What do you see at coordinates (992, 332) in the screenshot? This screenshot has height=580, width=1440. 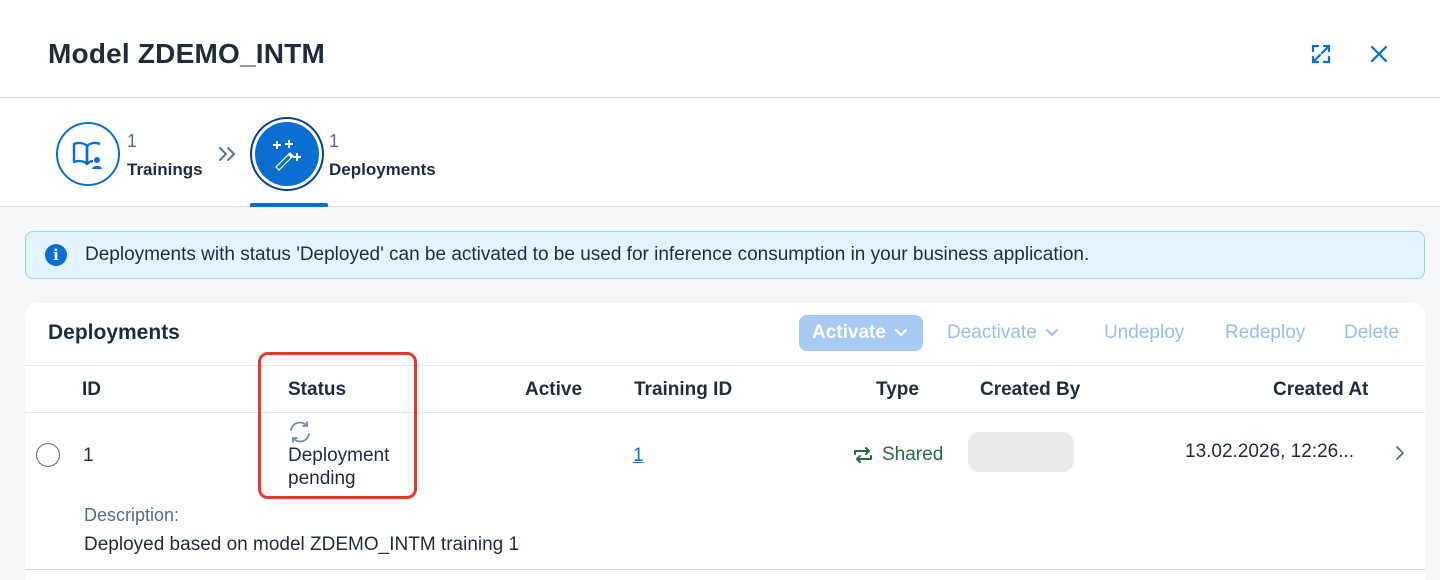 I see `deactivate-label: Deactivate` at bounding box center [992, 332].